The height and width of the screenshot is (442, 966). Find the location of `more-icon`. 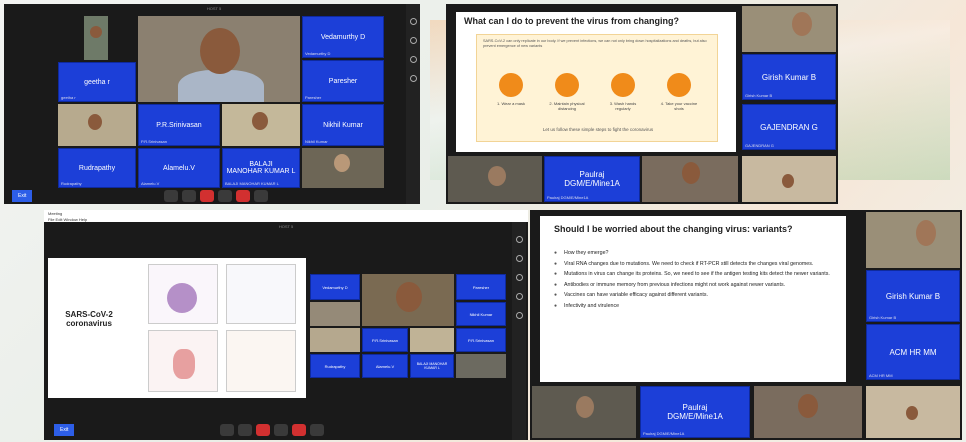

more-icon is located at coordinates (519, 315).